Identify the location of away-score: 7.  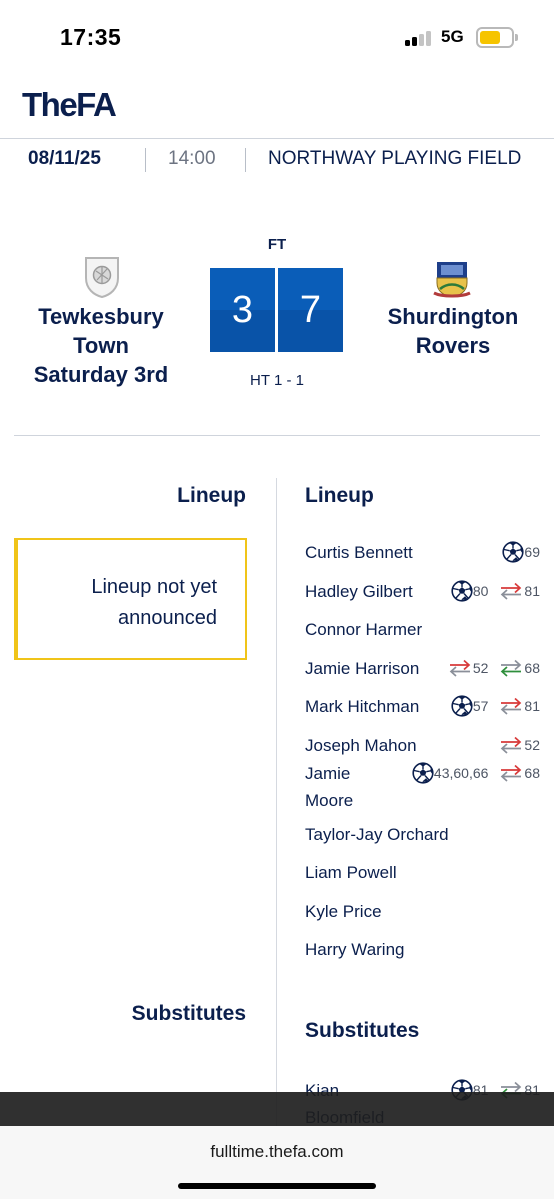
(310, 310).